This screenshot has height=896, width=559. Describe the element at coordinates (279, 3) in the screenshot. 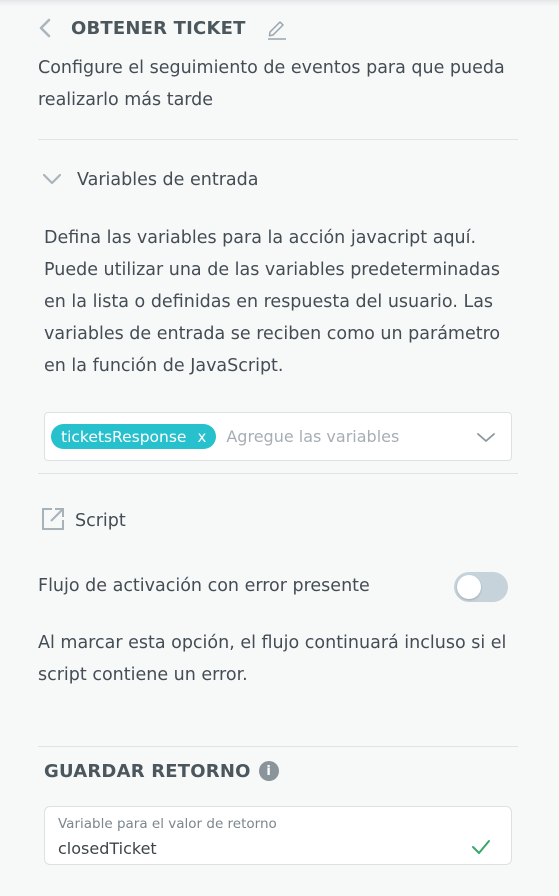

I see `top-shadow` at that location.